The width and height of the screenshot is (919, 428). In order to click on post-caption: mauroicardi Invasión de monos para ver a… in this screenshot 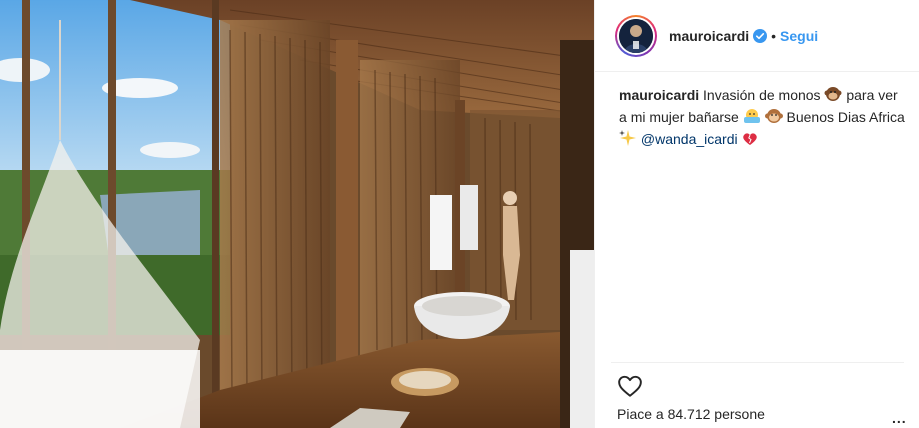, I will do `click(764, 117)`.